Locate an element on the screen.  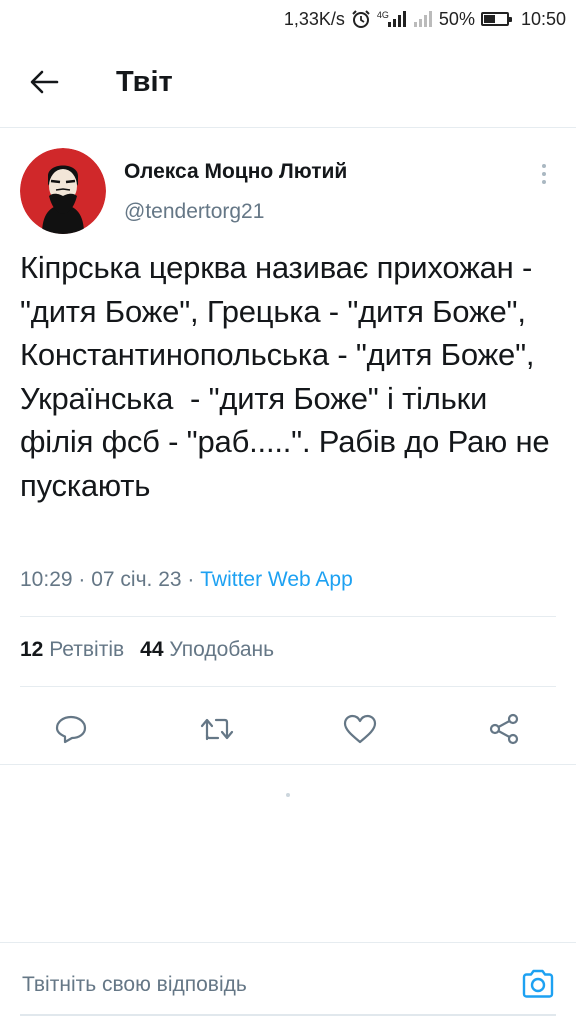
tweet-source-link: Twitter Web App is located at coordinates (276, 579).